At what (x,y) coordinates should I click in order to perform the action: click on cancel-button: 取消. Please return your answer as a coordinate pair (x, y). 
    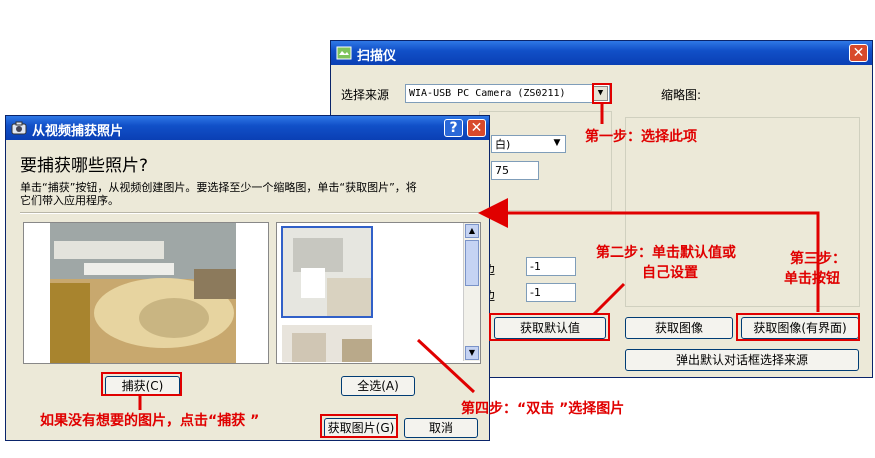
    Looking at the image, I should click on (441, 428).